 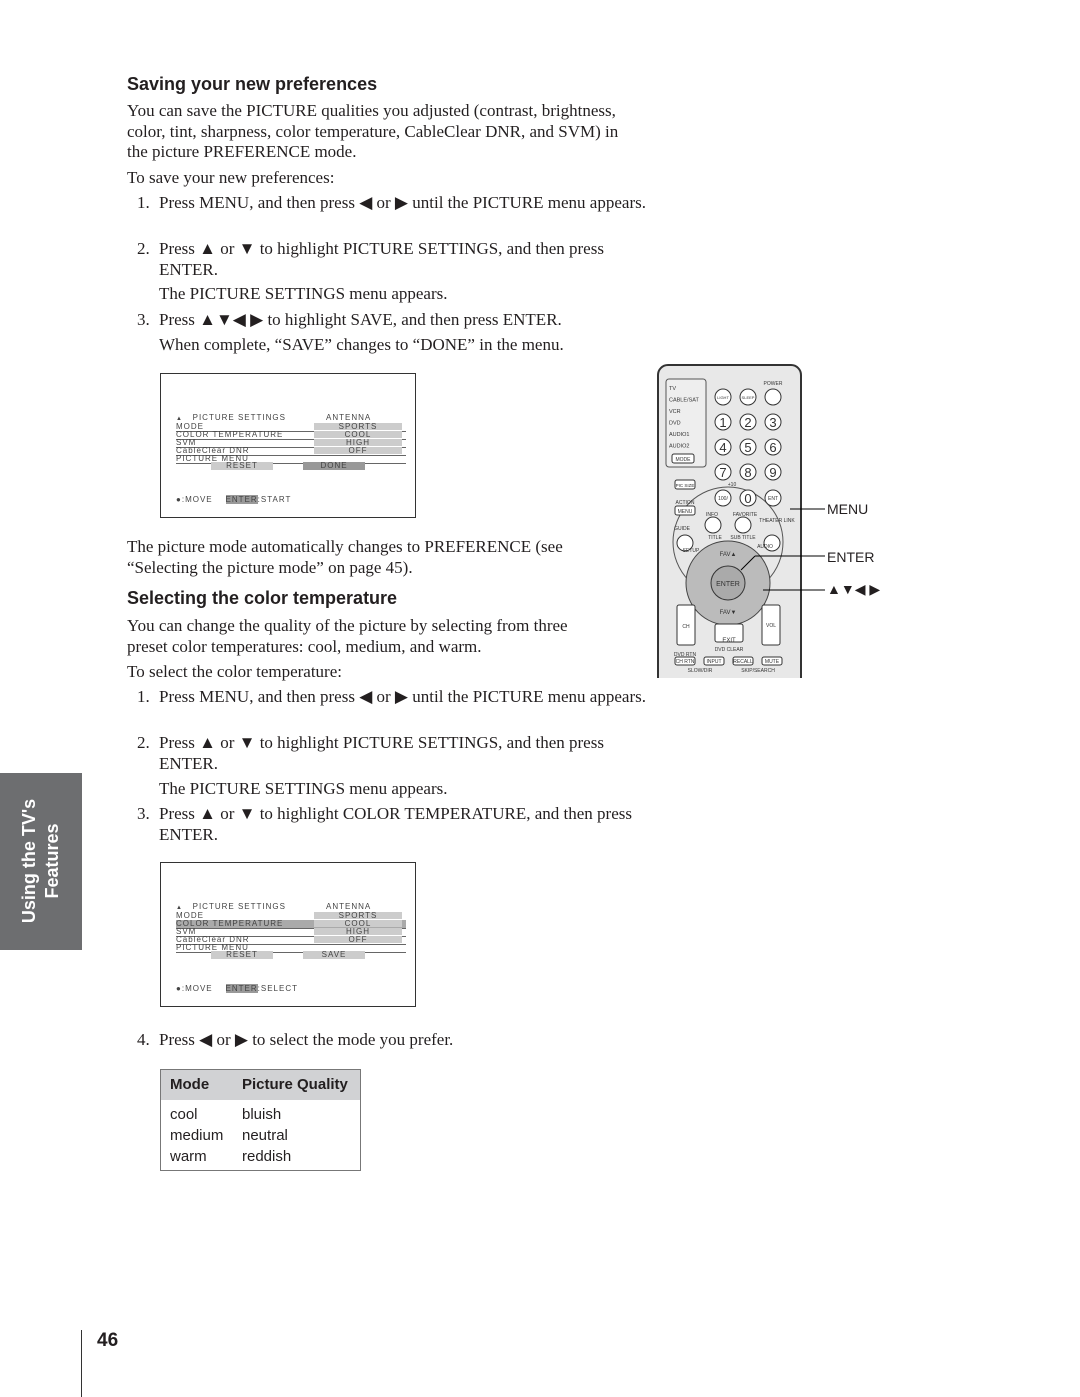 I want to click on zero-label: 0, so click(x=747, y=498).